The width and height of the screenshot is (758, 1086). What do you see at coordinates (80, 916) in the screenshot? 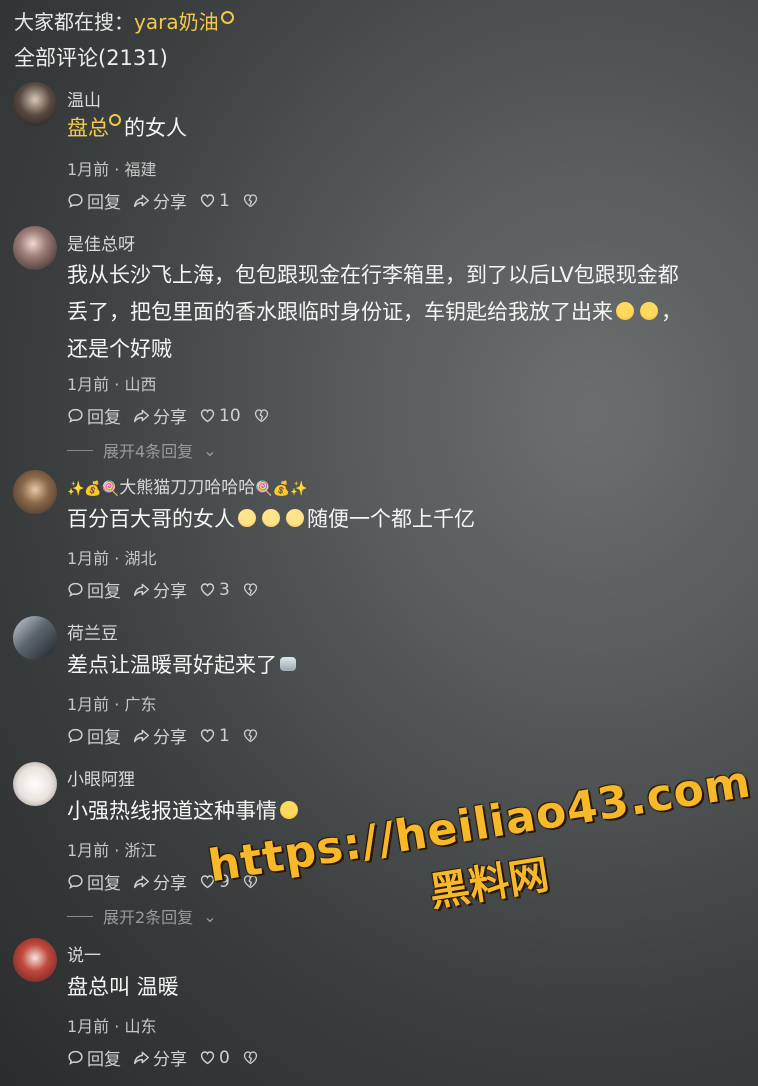
I see `divider` at bounding box center [80, 916].